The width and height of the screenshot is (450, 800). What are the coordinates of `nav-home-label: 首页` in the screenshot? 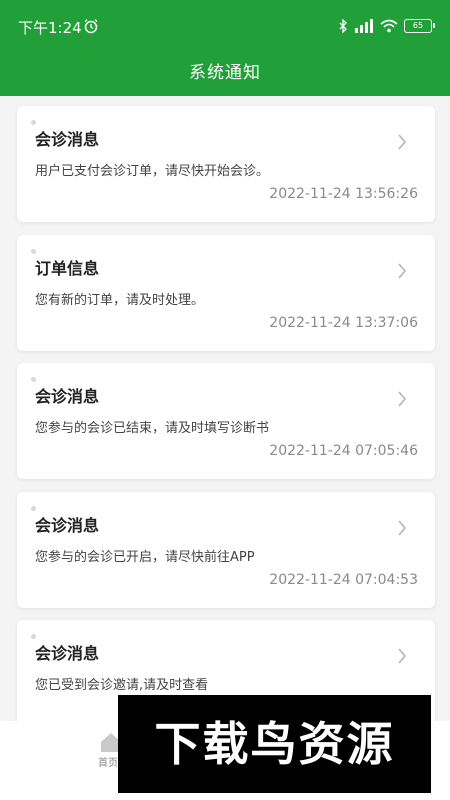 It's located at (108, 761).